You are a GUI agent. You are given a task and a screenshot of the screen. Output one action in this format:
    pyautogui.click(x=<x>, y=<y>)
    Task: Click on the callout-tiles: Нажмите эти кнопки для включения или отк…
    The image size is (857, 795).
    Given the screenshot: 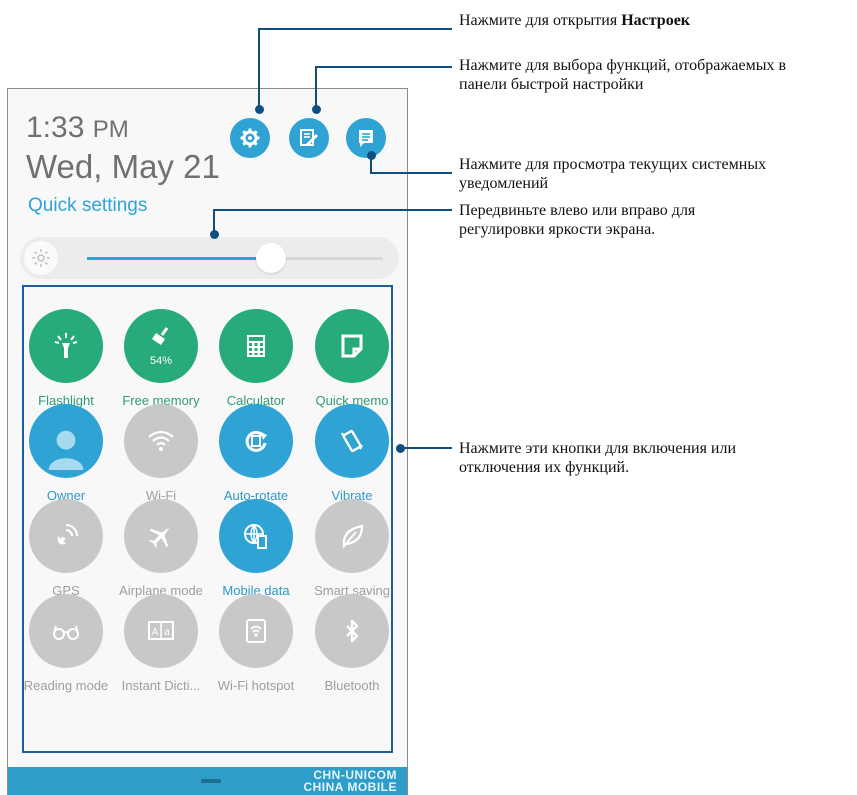 What is the action you would take?
    pyautogui.click(x=597, y=458)
    